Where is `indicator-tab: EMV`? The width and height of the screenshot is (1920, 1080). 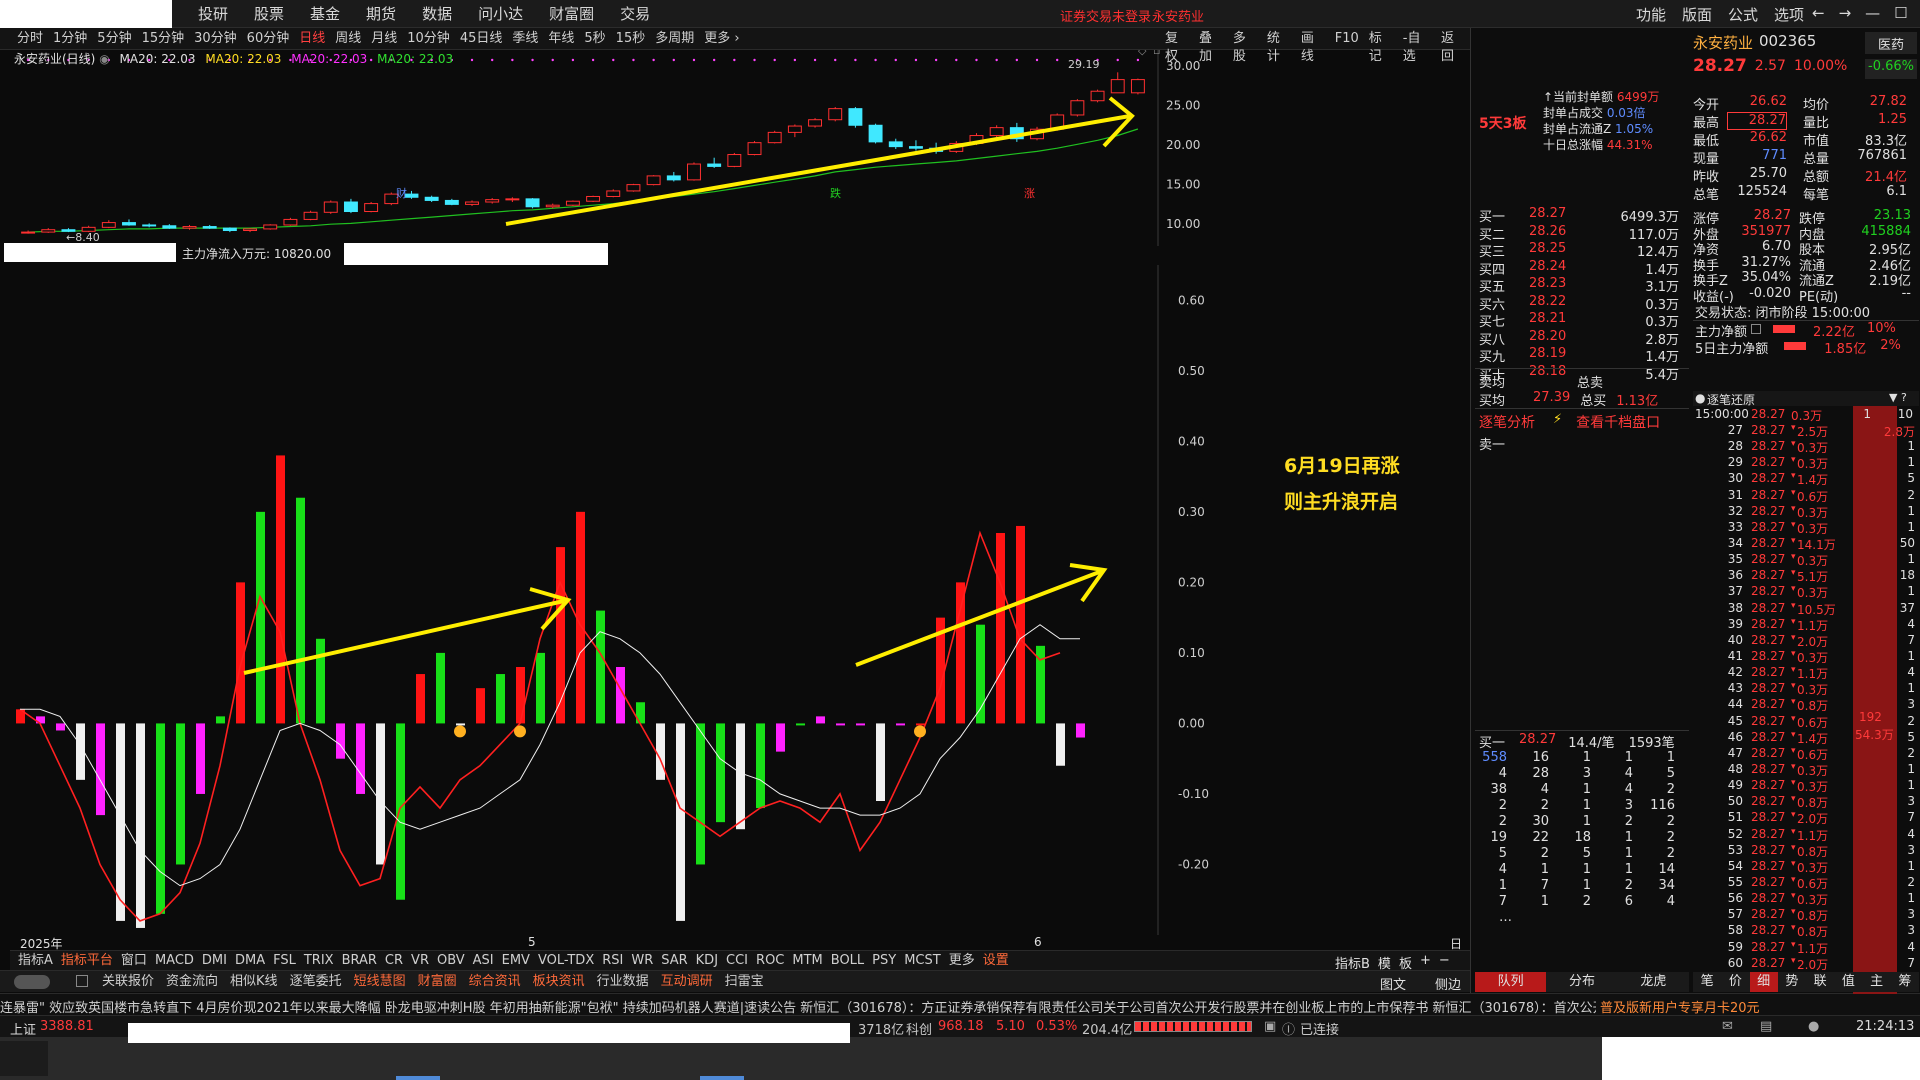 indicator-tab: EMV is located at coordinates (516, 961).